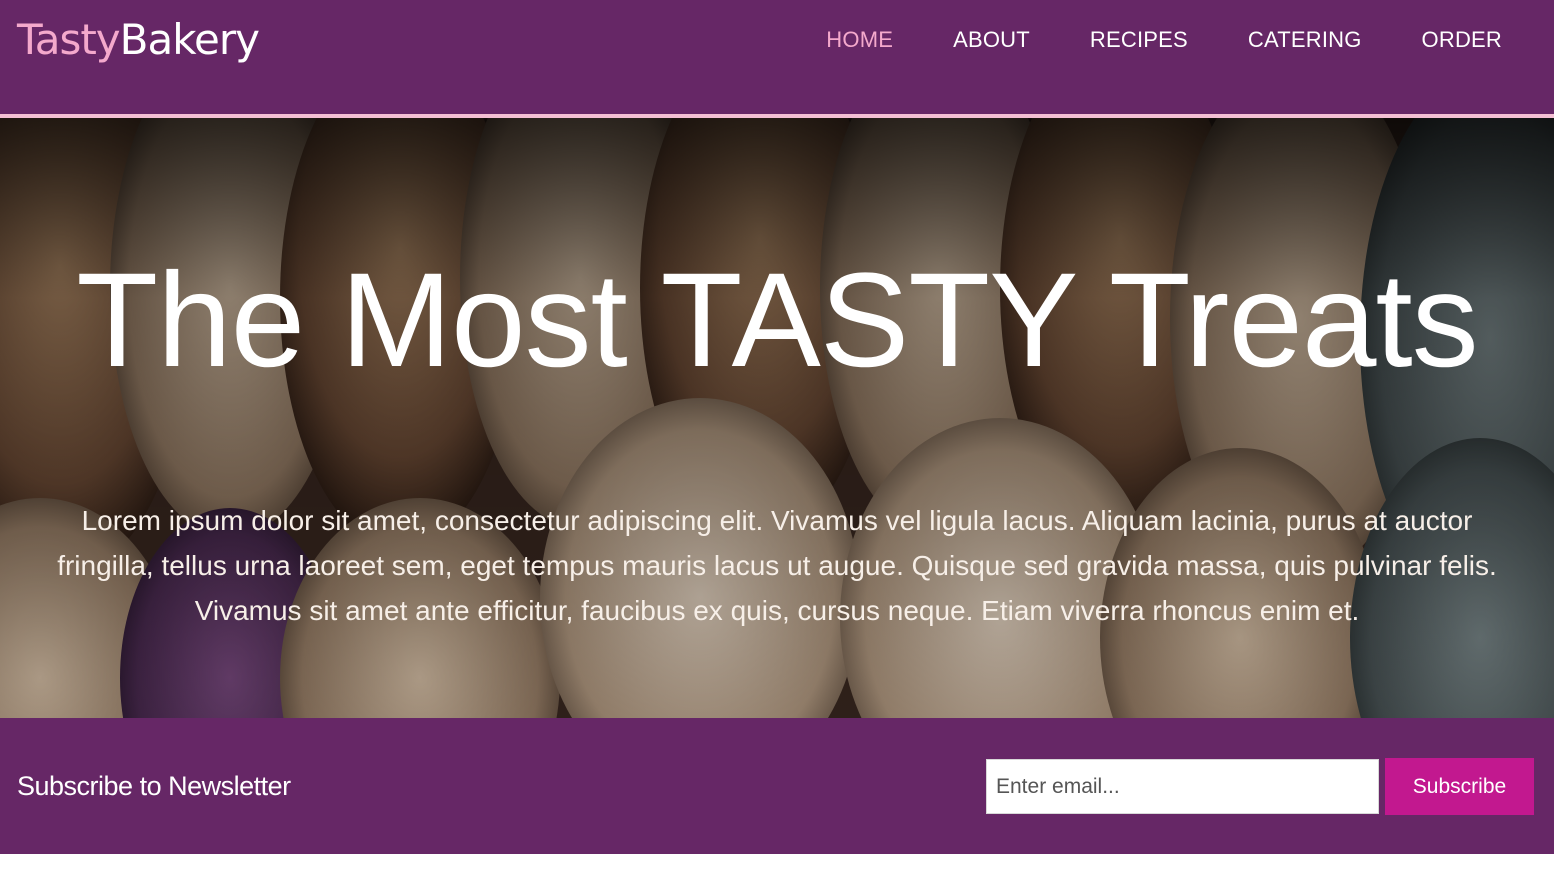 The width and height of the screenshot is (1554, 892). I want to click on nav-item-home: HOME, so click(859, 40).